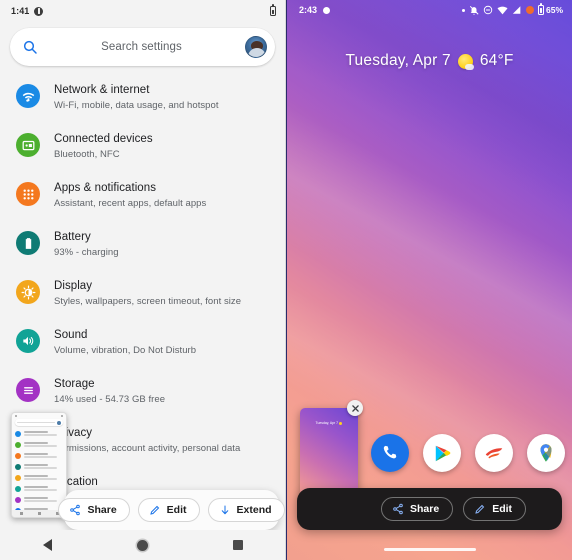 Image resolution: width=572 pixels, height=560 pixels. What do you see at coordinates (28, 145) in the screenshot?
I see `cast-icon` at bounding box center [28, 145].